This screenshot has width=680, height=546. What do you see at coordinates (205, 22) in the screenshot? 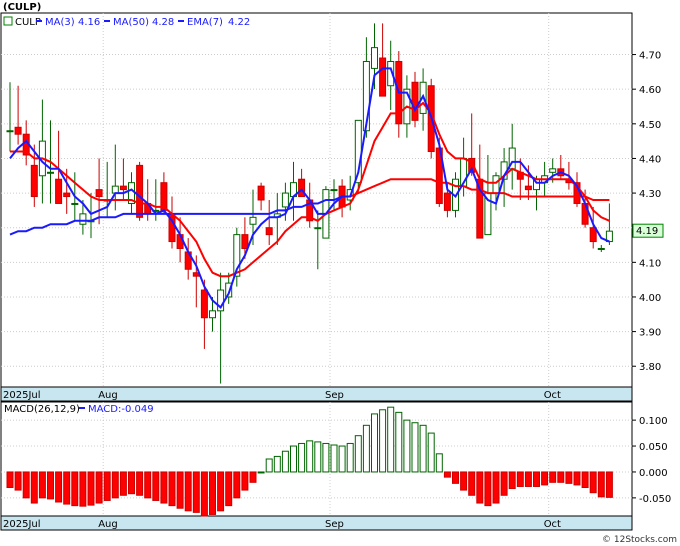
I see `legend-ema7-label: EMA(7)` at bounding box center [205, 22].